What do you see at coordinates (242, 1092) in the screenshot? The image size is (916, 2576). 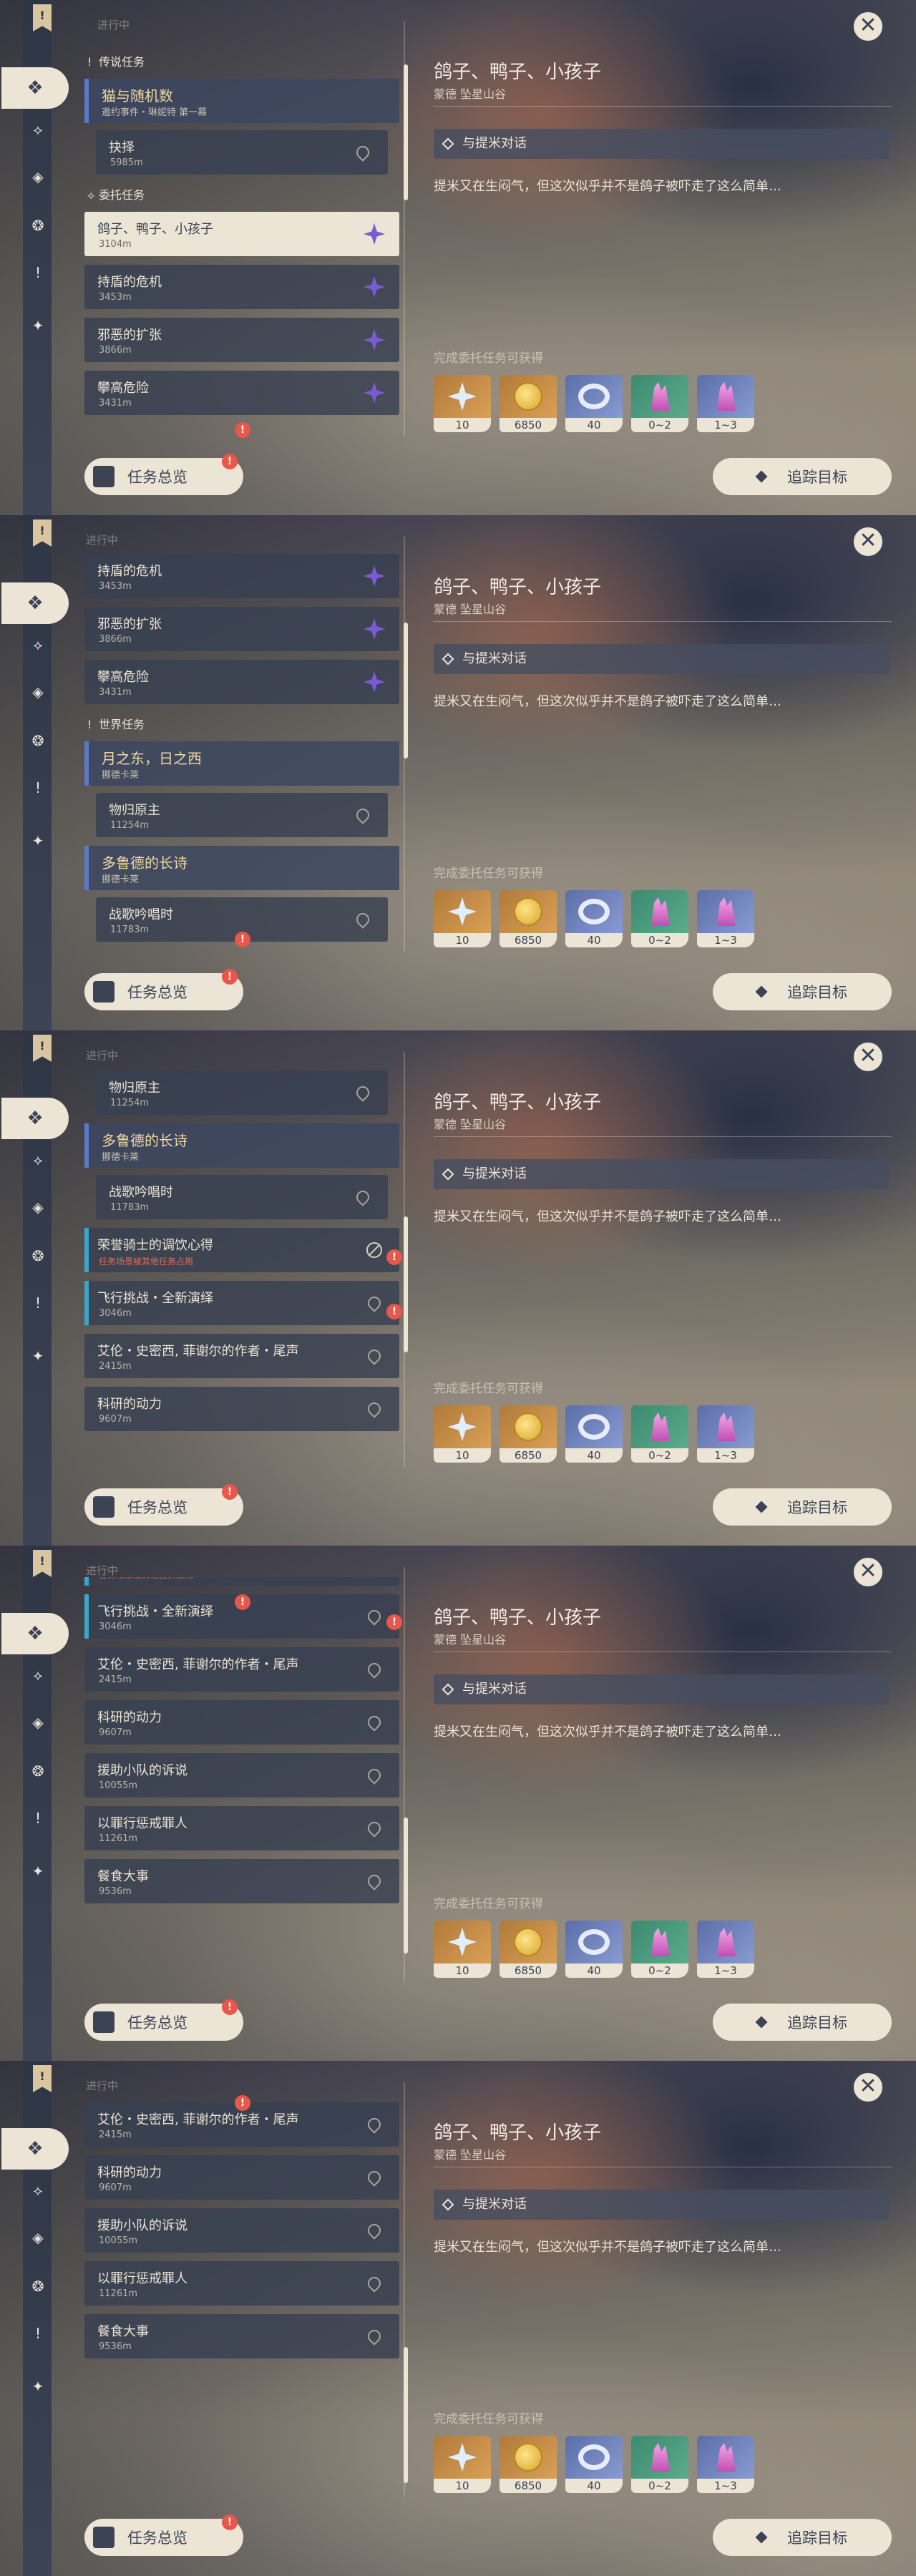 I see `list-item: 物归原主 11254m` at bounding box center [242, 1092].